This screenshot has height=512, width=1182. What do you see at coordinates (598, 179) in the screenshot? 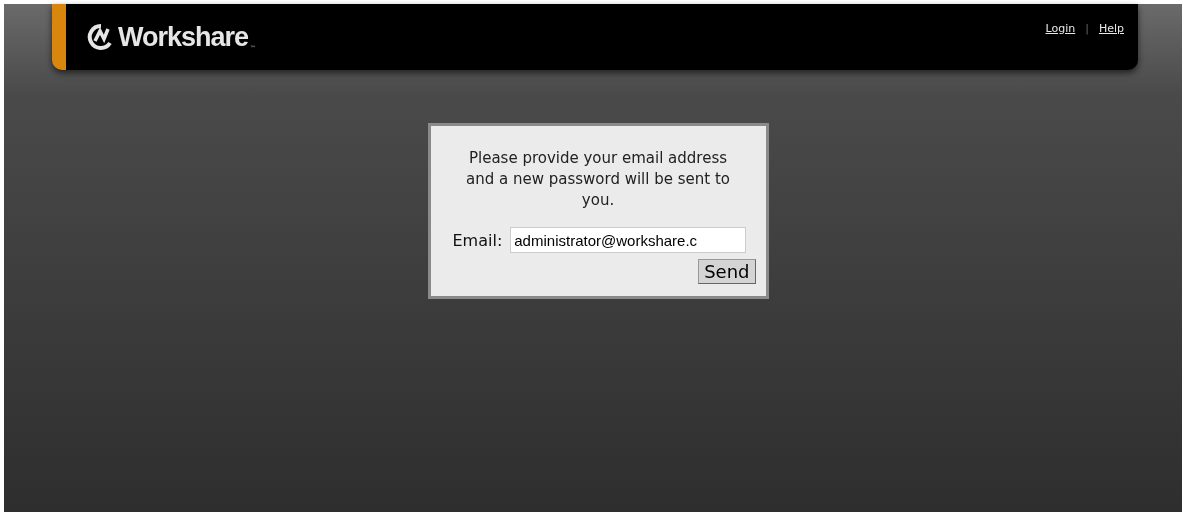
I see `instruction-text: Please provide your email address and a new password will be sent to you.` at bounding box center [598, 179].